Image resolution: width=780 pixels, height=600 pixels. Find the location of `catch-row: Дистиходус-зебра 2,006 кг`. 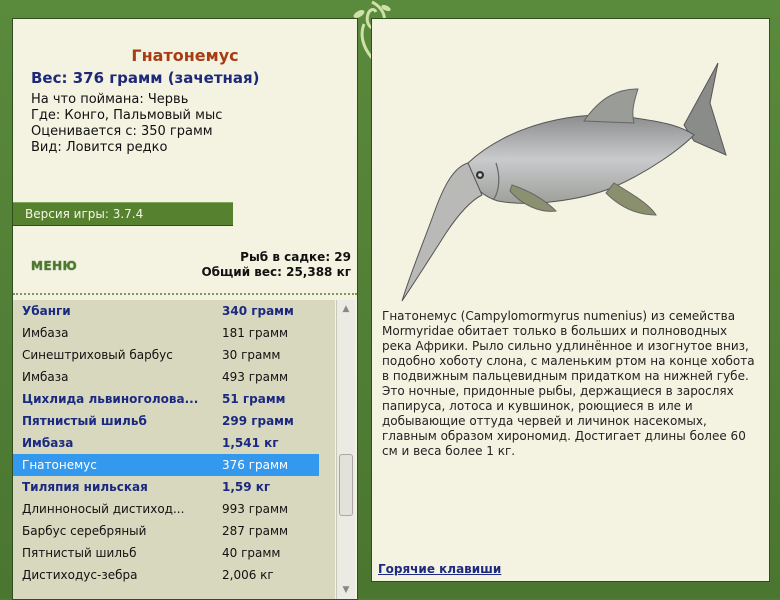

catch-row: Дистиходус-зебра 2,006 кг is located at coordinates (166, 575).